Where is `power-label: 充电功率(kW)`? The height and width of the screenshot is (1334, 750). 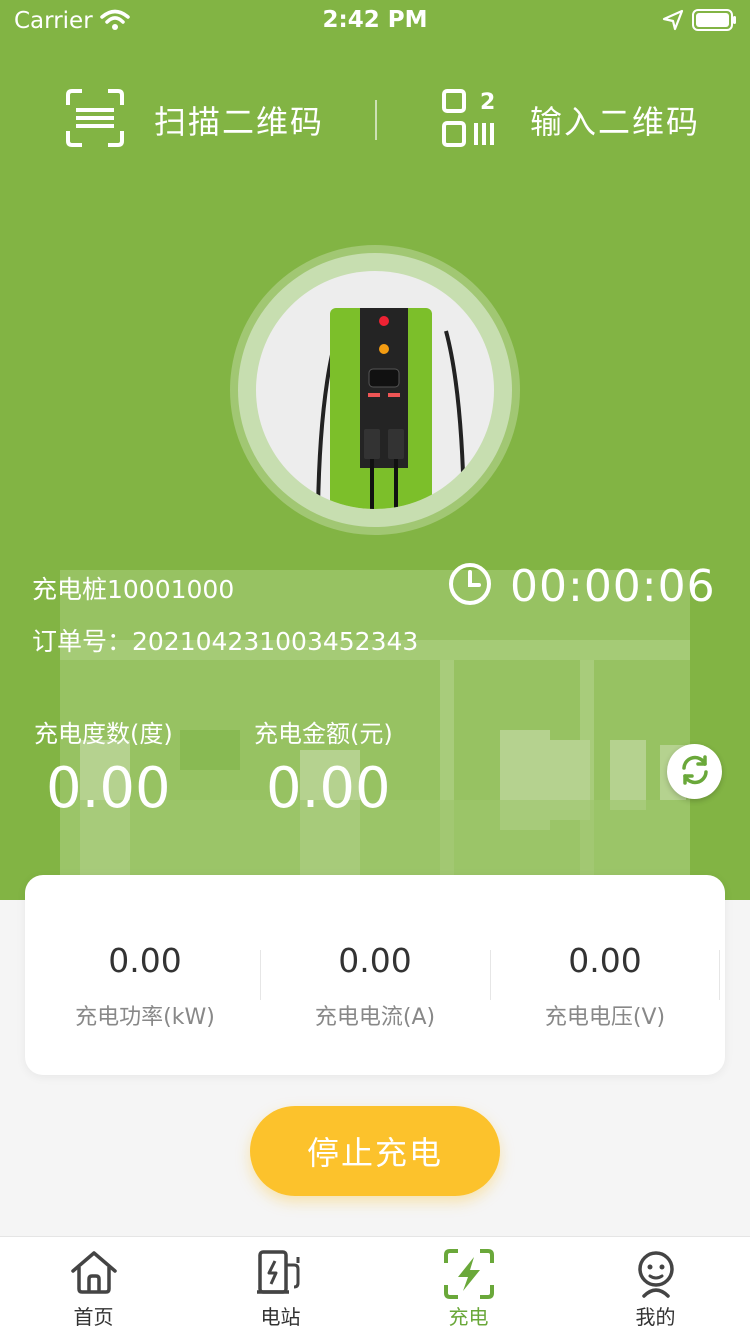 power-label: 充电功率(kW) is located at coordinates (145, 1017).